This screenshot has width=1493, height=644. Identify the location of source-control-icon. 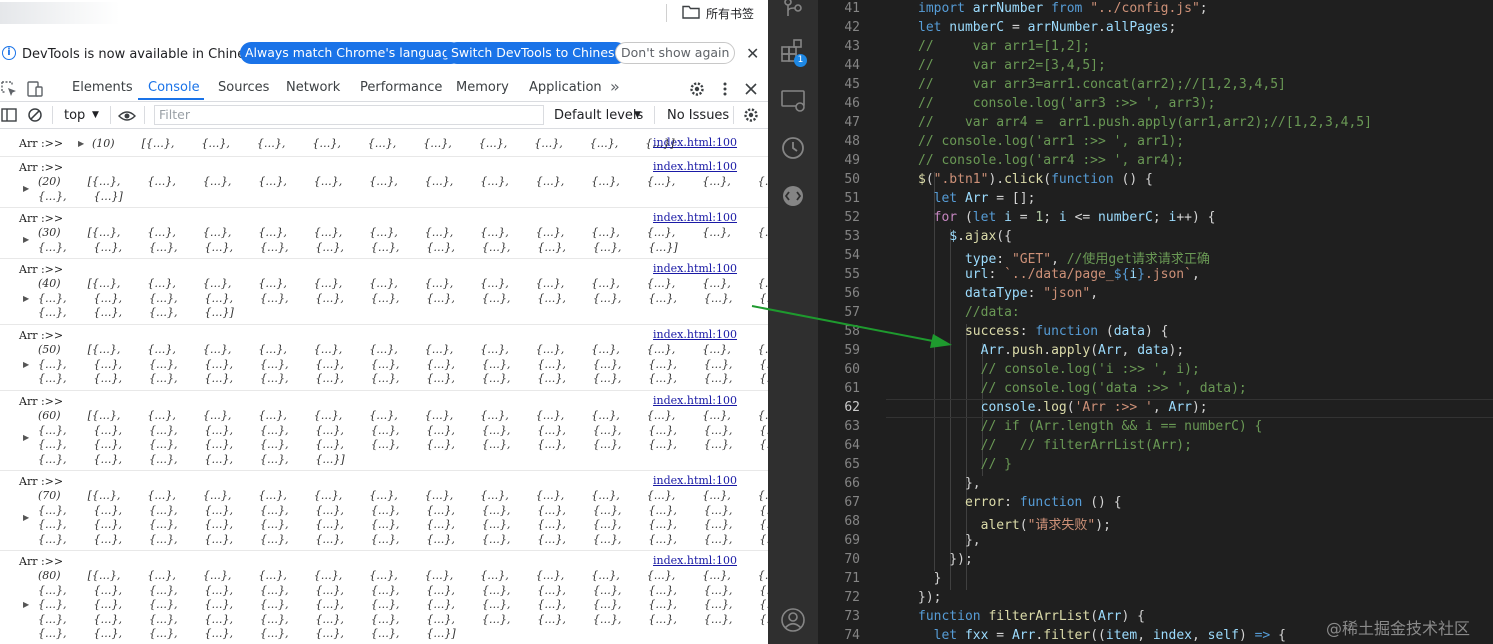
(793, 11).